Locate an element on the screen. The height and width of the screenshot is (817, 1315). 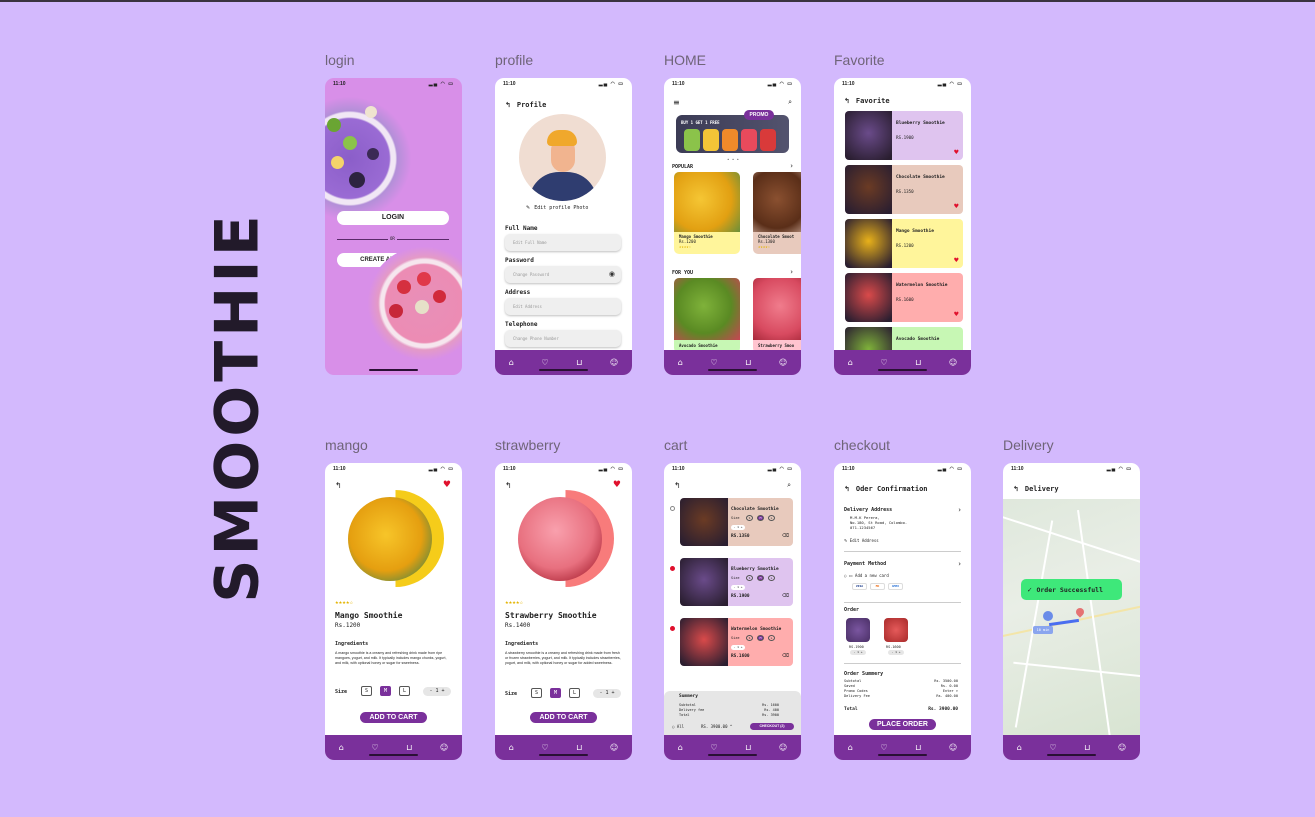
telephone-field: Change Phone Number is located at coordinates (563, 338).